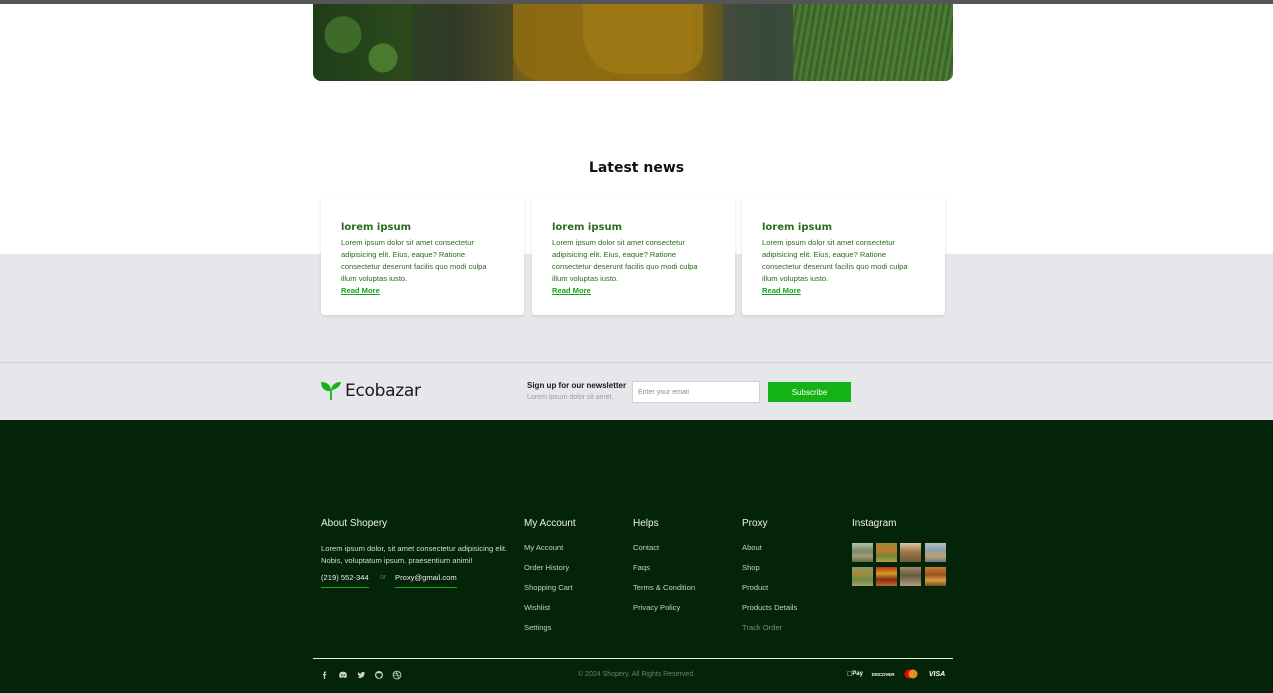  What do you see at coordinates (874, 523) in the screenshot?
I see `footer-instagram-title: Instagram` at bounding box center [874, 523].